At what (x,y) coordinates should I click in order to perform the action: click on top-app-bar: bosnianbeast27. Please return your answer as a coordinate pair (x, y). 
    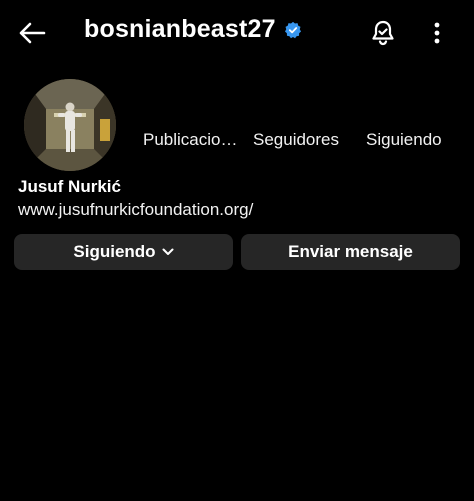
    Looking at the image, I should click on (237, 32).